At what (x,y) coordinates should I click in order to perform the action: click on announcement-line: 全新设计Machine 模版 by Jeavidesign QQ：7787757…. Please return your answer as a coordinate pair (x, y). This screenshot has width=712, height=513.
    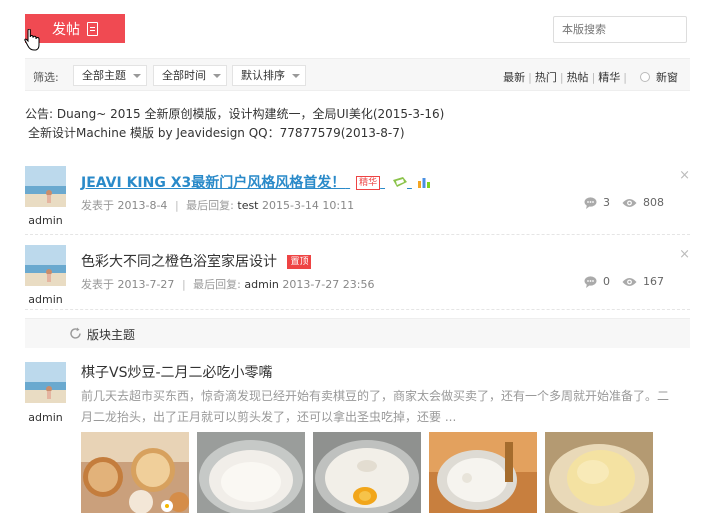
    Looking at the image, I should click on (357, 133).